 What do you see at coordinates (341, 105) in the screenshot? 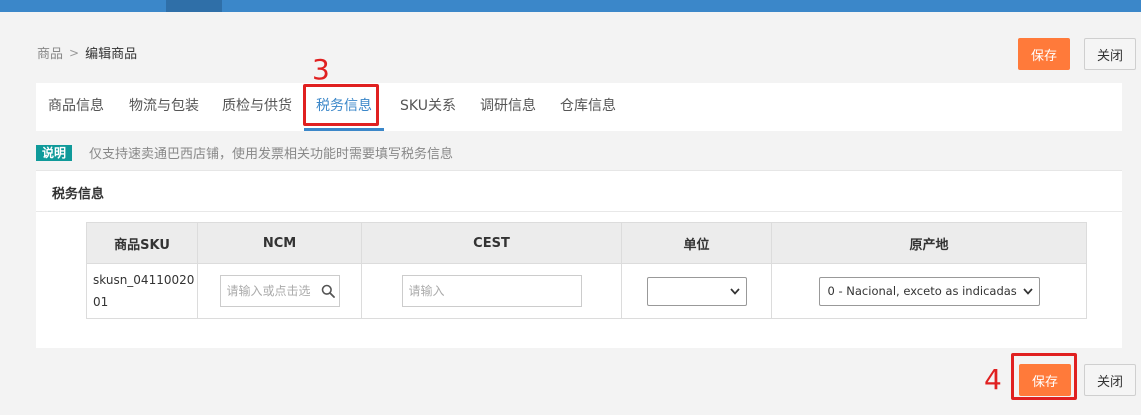
I see `annotation-box-tax-tab` at bounding box center [341, 105].